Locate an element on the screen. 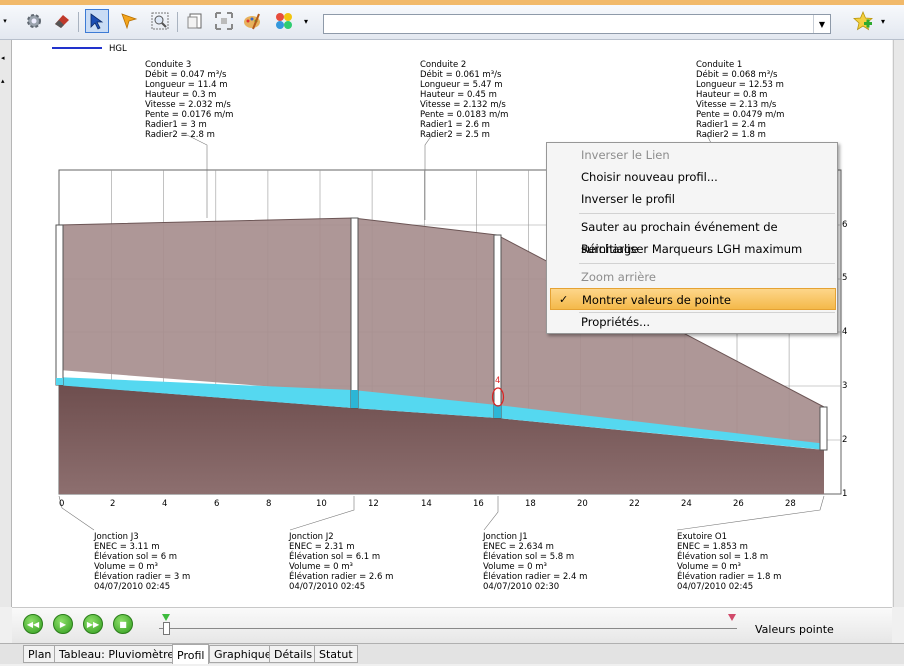  full-extent-icon is located at coordinates (224, 21).